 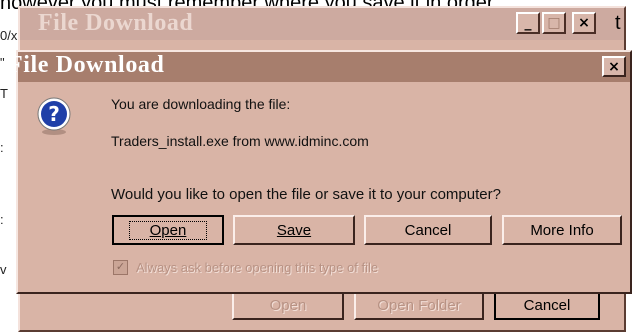 I want to click on background-fragment: t, so click(x=618, y=23).